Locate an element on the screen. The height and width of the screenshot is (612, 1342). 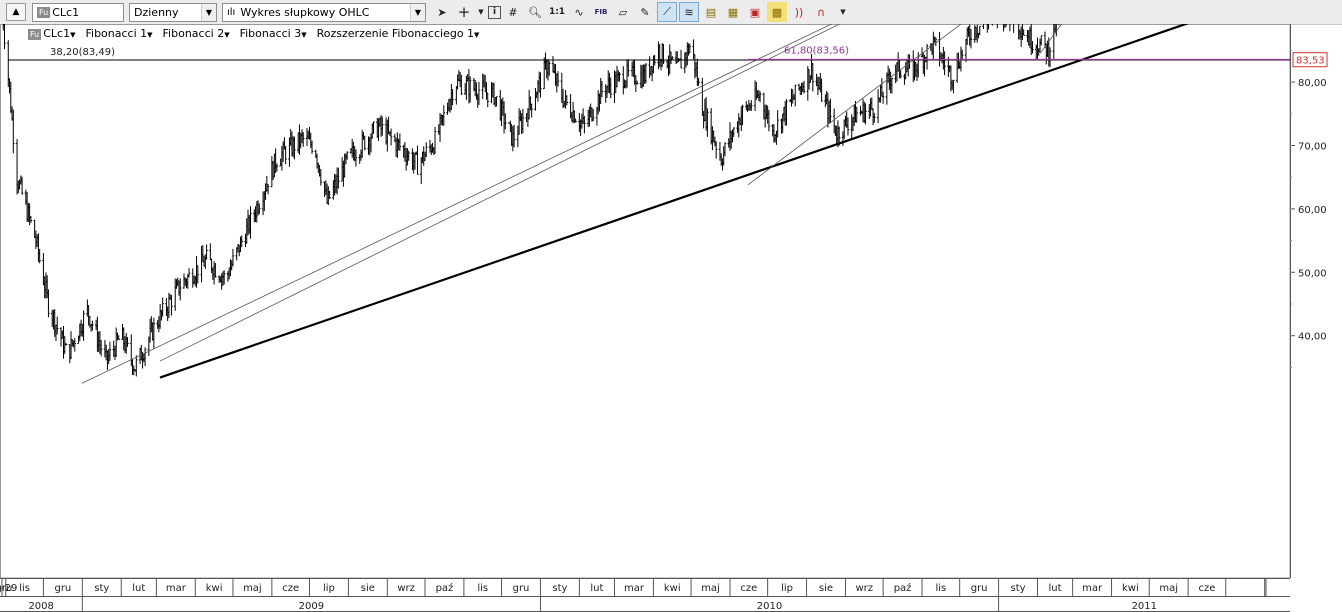
collapse-button: ▲ is located at coordinates (16, 12).